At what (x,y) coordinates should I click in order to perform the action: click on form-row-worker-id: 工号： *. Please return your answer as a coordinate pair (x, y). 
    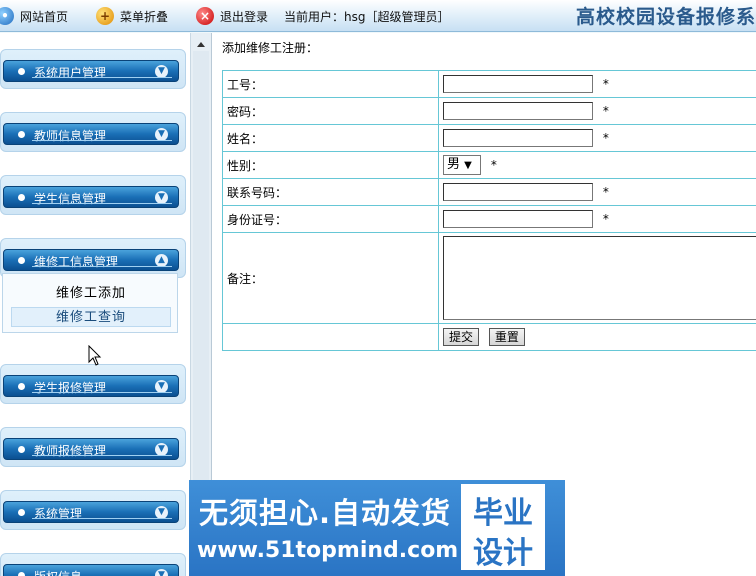
    Looking at the image, I should click on (489, 84).